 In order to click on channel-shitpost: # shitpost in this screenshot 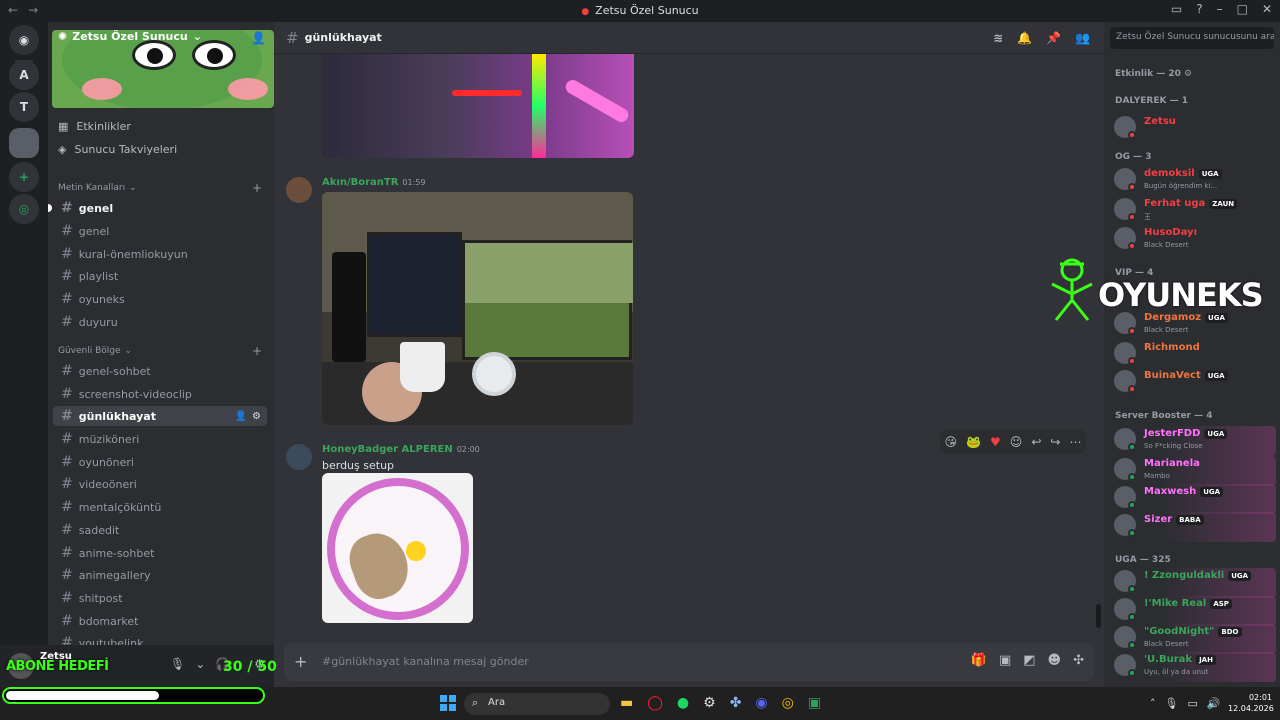, I will do `click(160, 598)`.